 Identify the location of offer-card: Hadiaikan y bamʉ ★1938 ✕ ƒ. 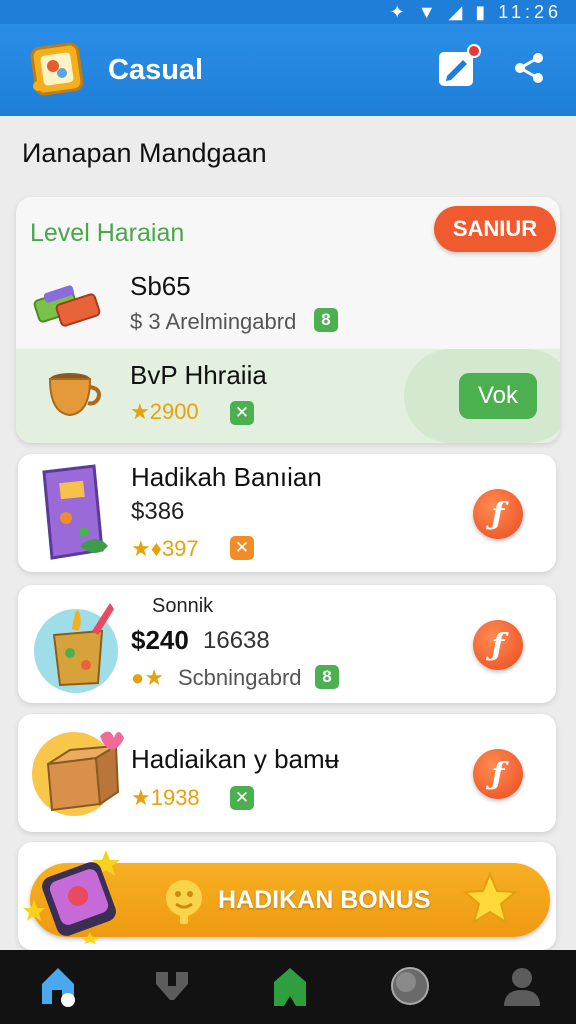
(287, 773).